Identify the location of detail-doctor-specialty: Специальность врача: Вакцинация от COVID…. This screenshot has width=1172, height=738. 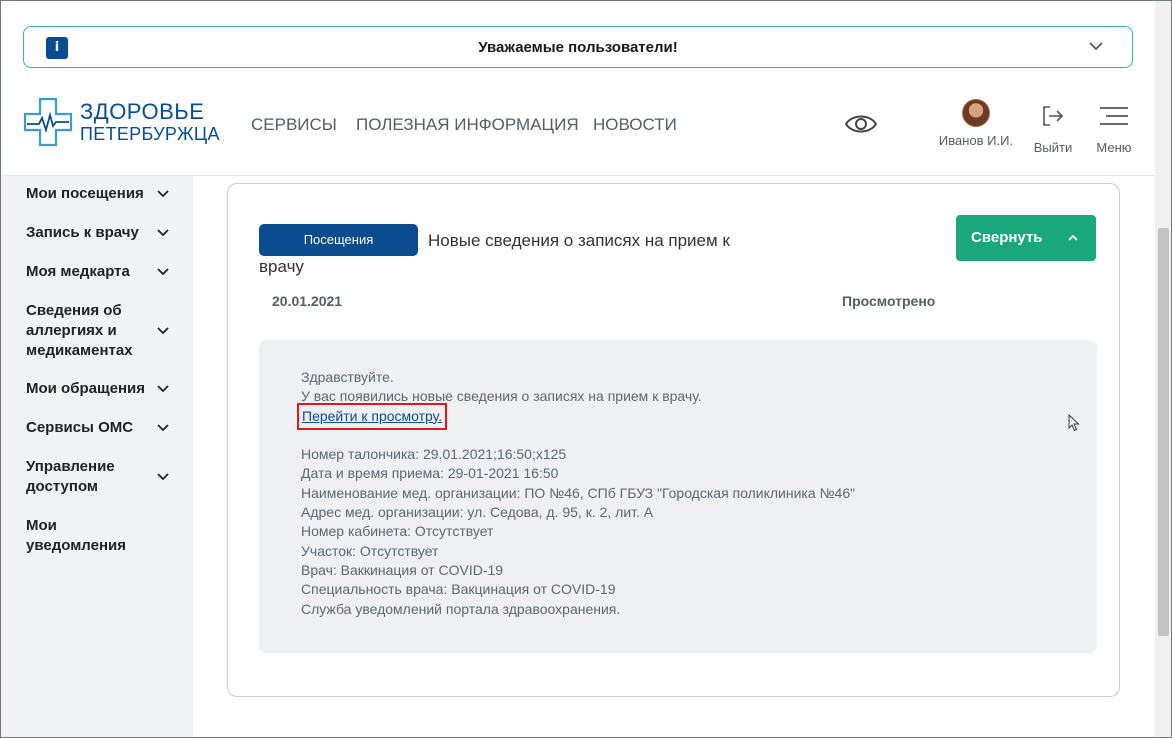
(458, 589).